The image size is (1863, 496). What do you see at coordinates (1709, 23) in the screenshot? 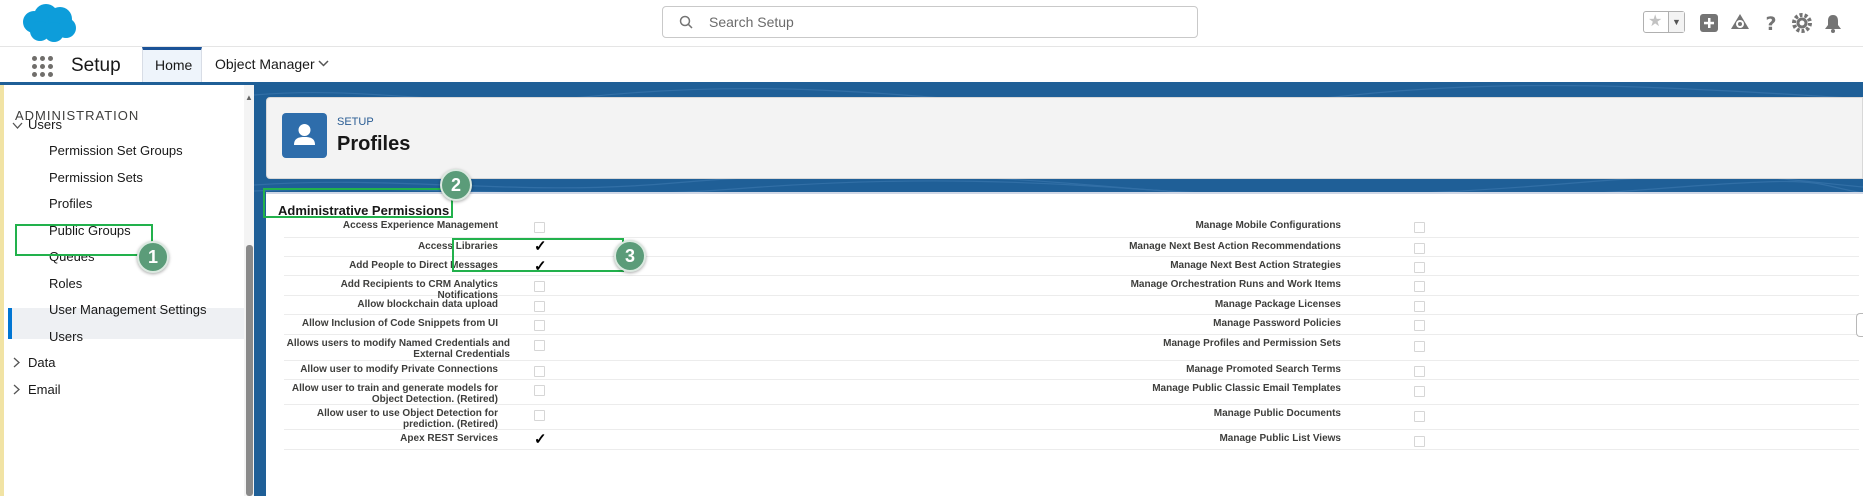
I see `global-actions-icon` at bounding box center [1709, 23].